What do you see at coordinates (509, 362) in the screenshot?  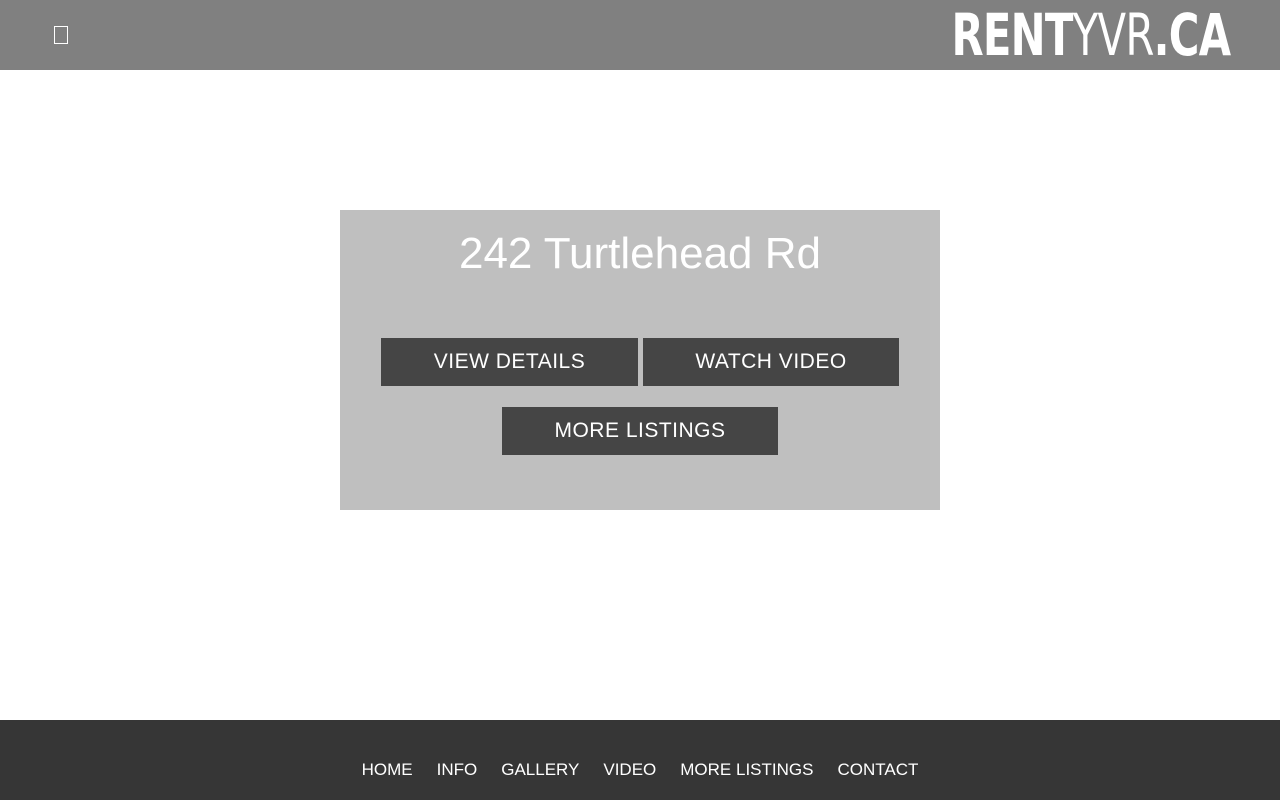 I see `view-details-button: VIEW DETAILS` at bounding box center [509, 362].